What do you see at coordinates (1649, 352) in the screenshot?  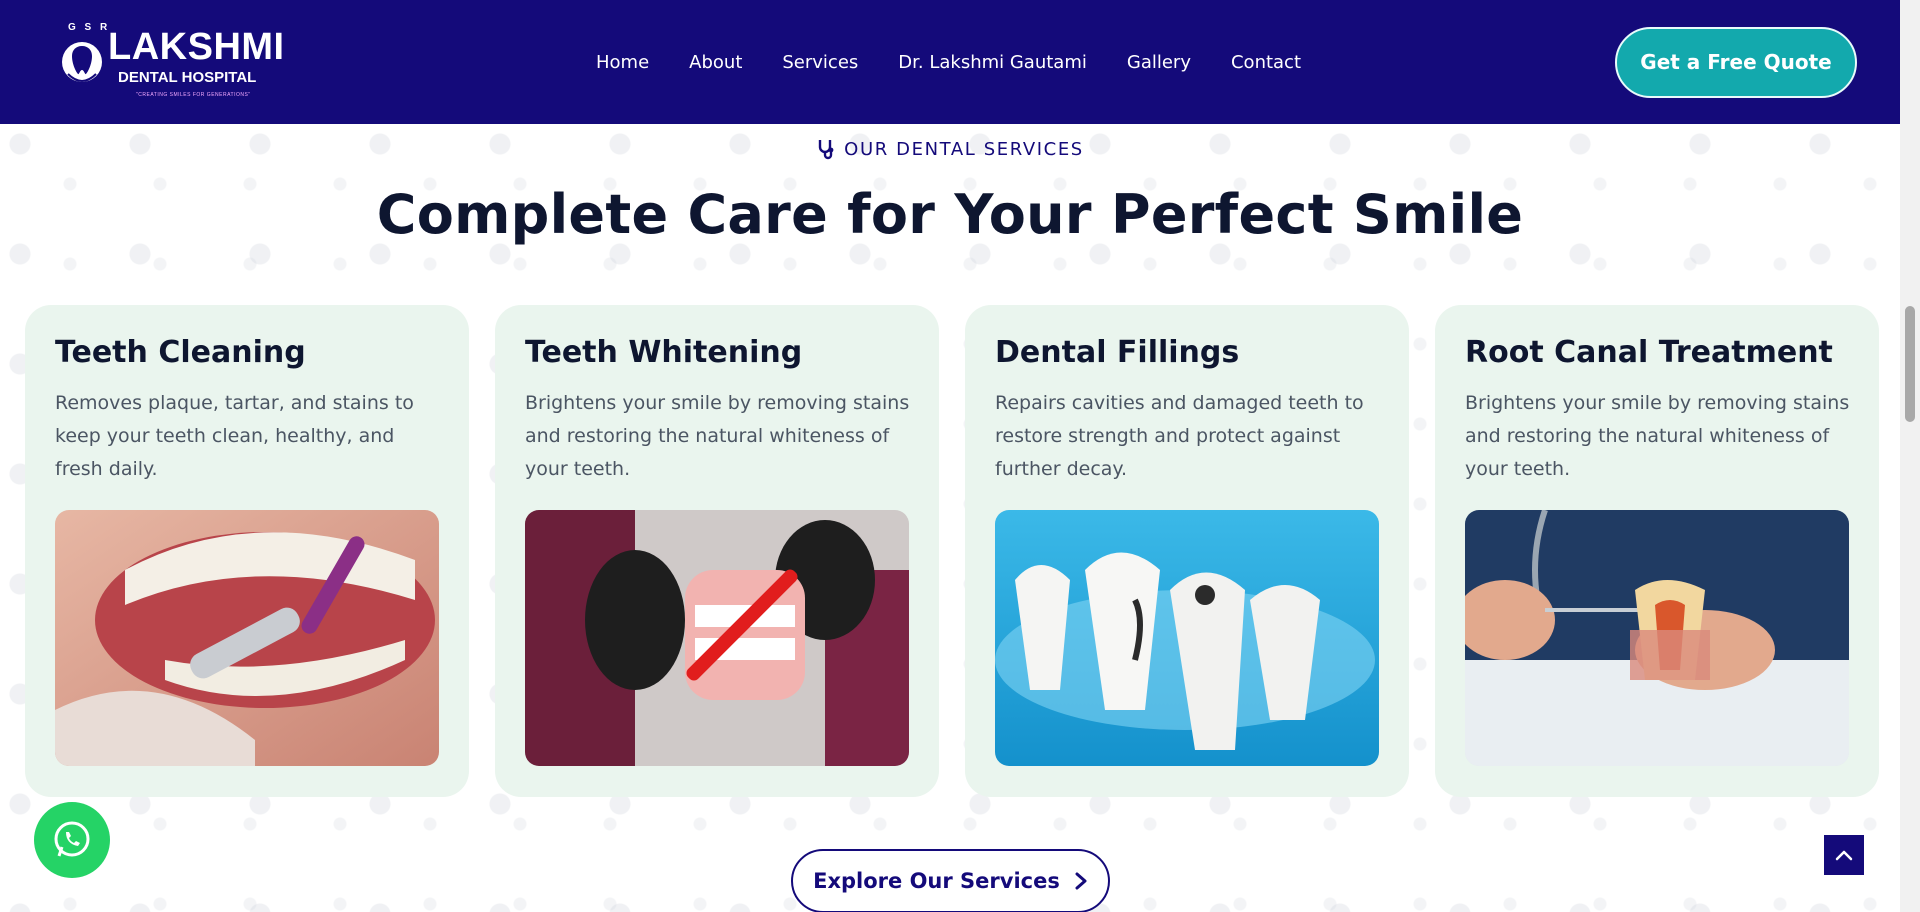 I see `service-card-title: Root Canal Treatment` at bounding box center [1649, 352].